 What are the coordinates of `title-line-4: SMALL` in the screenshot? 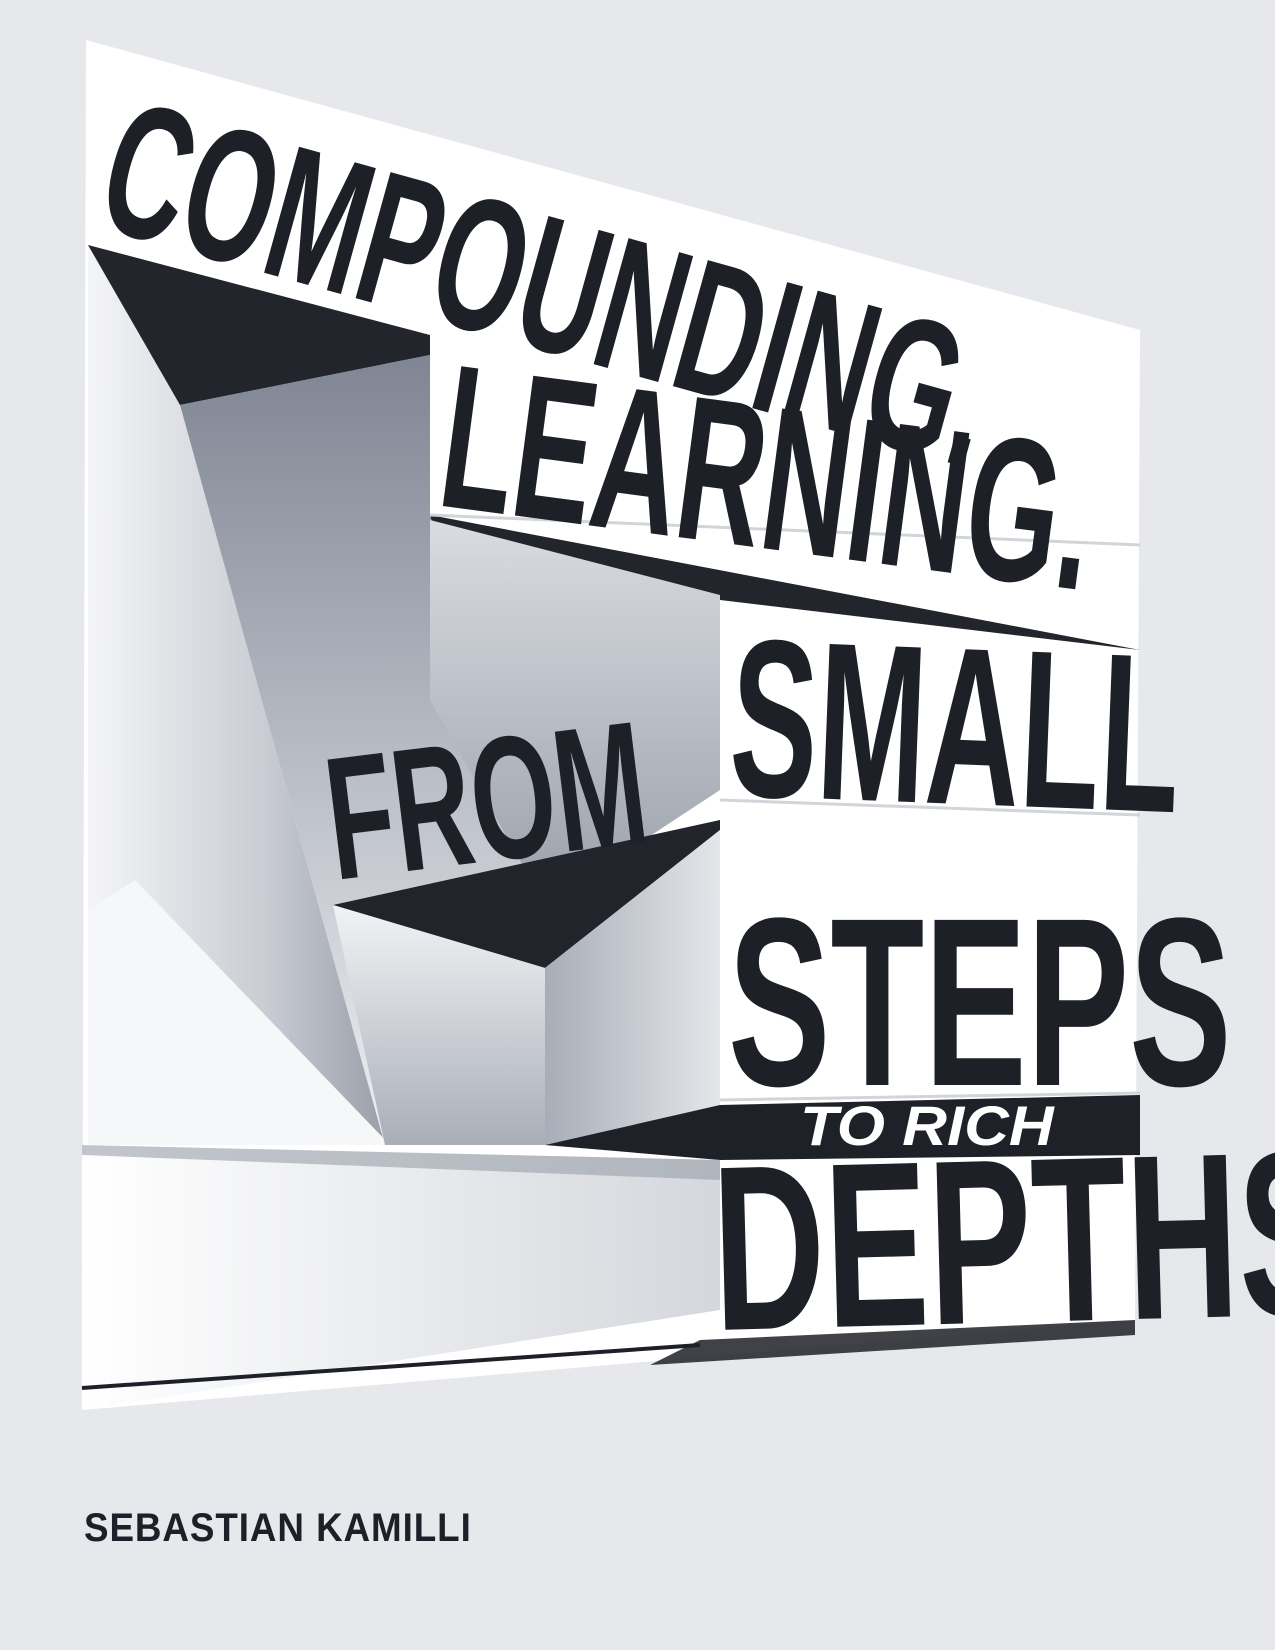 It's located at (955, 726).